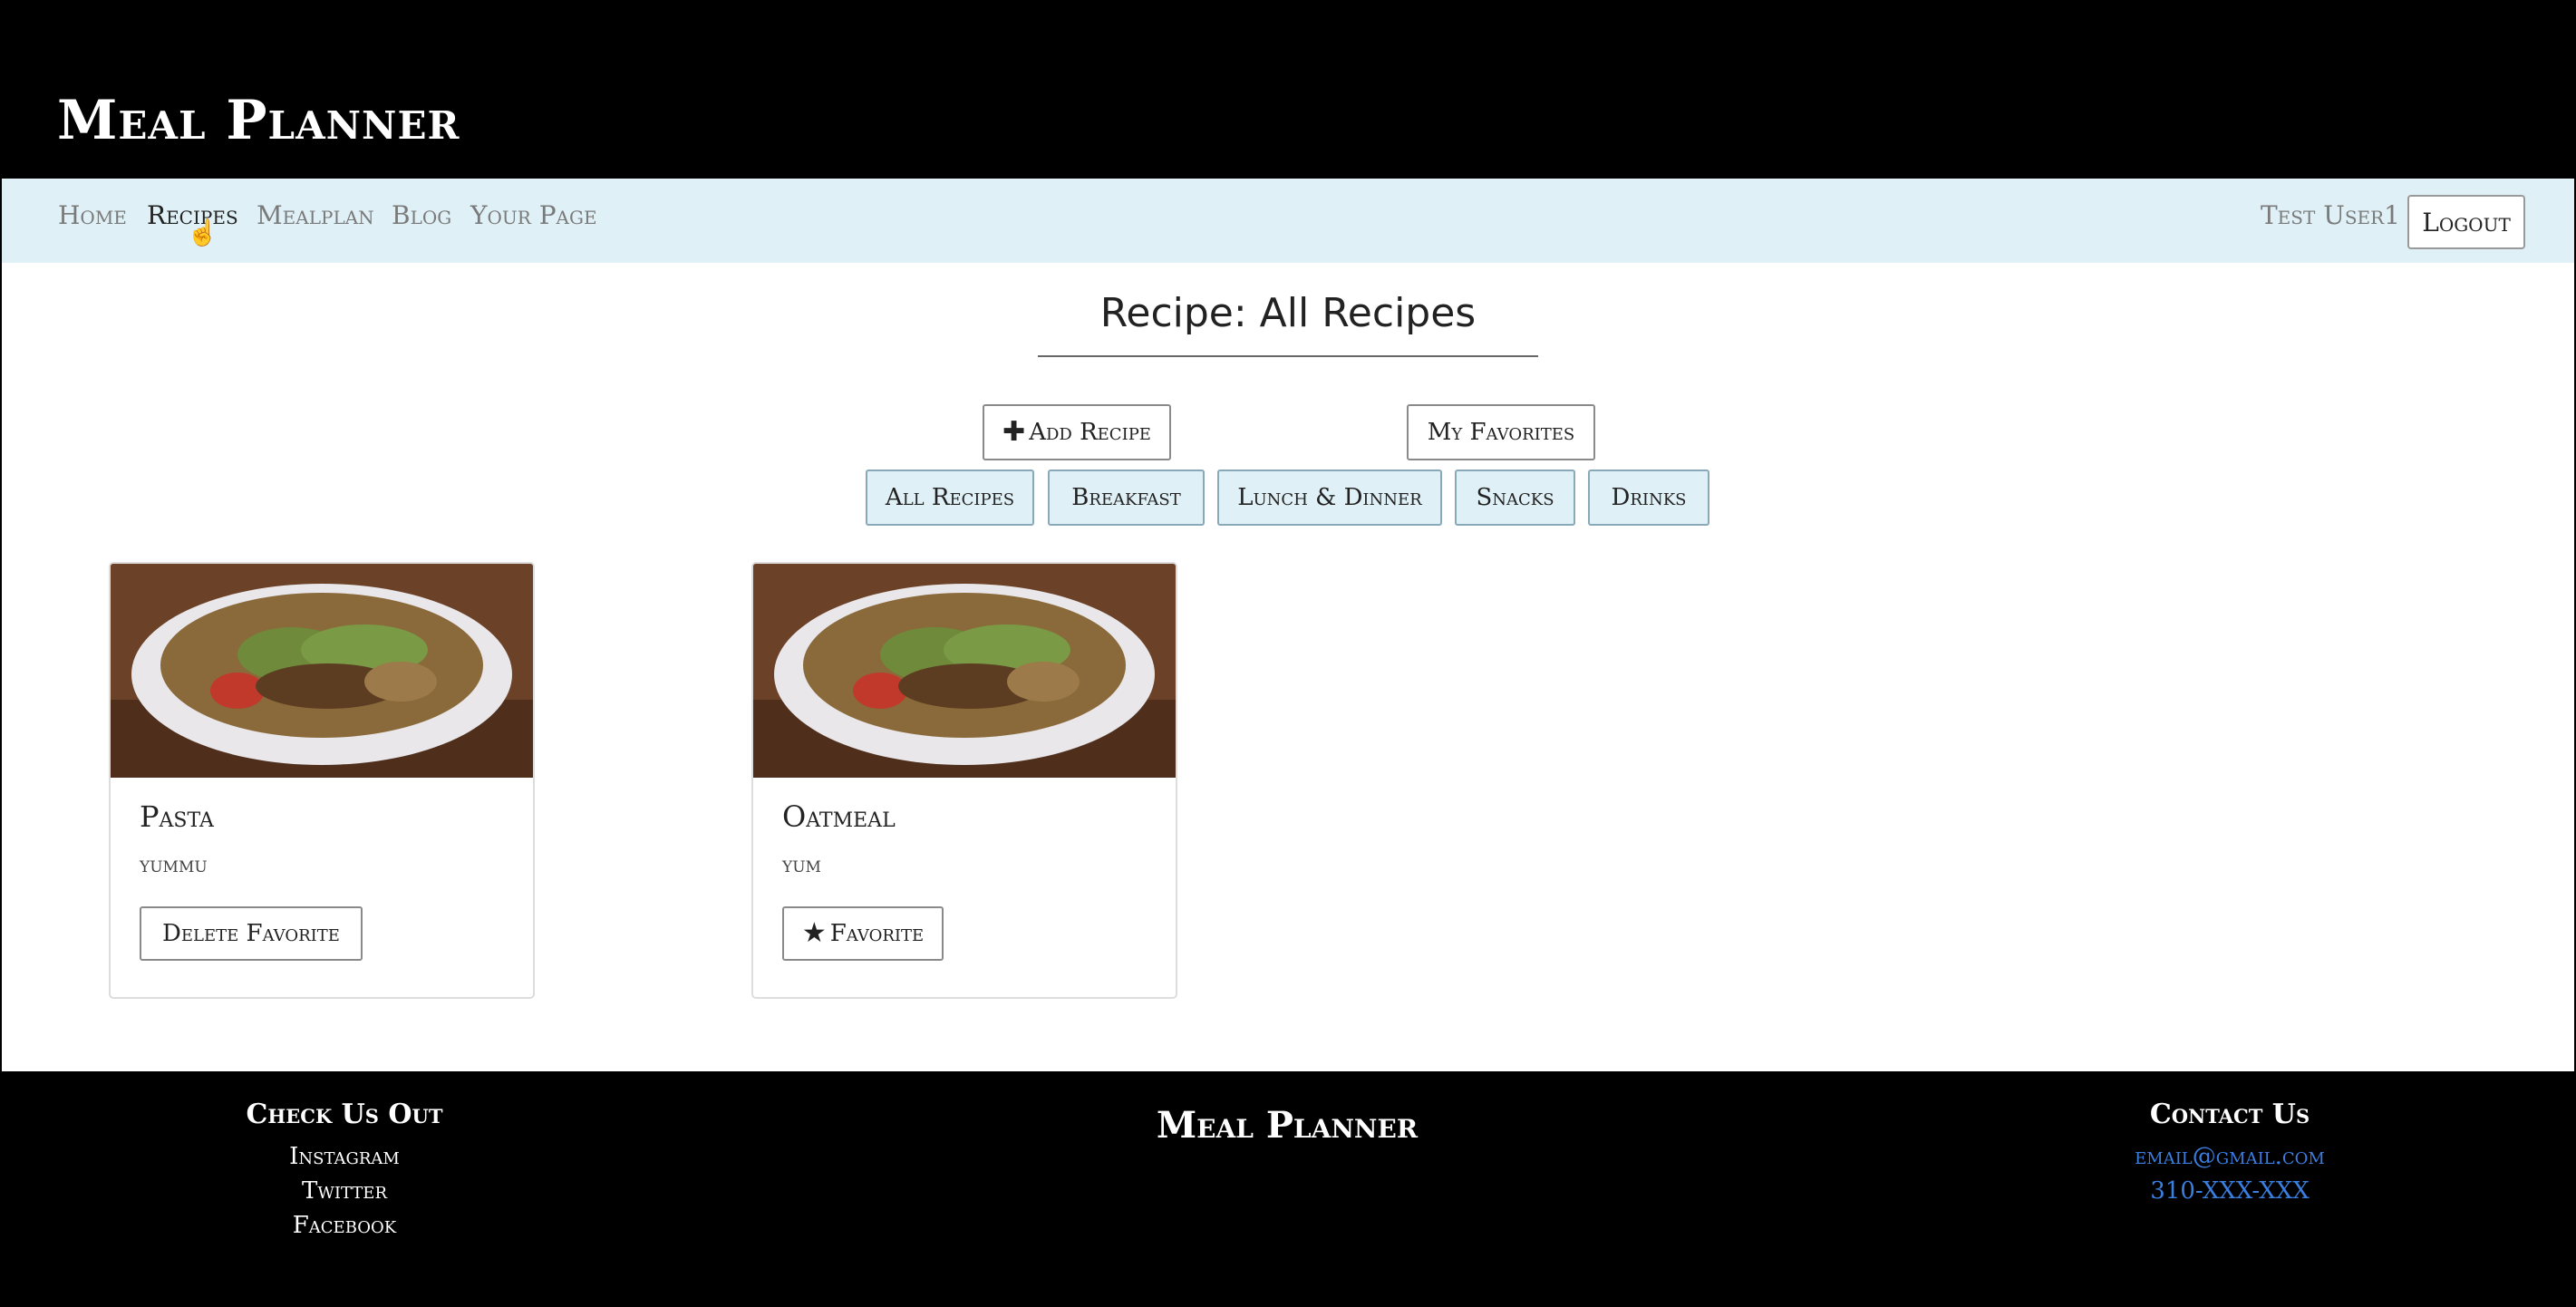 This screenshot has height=1307, width=2576. I want to click on recipe-title: Oatmeal, so click(839, 816).